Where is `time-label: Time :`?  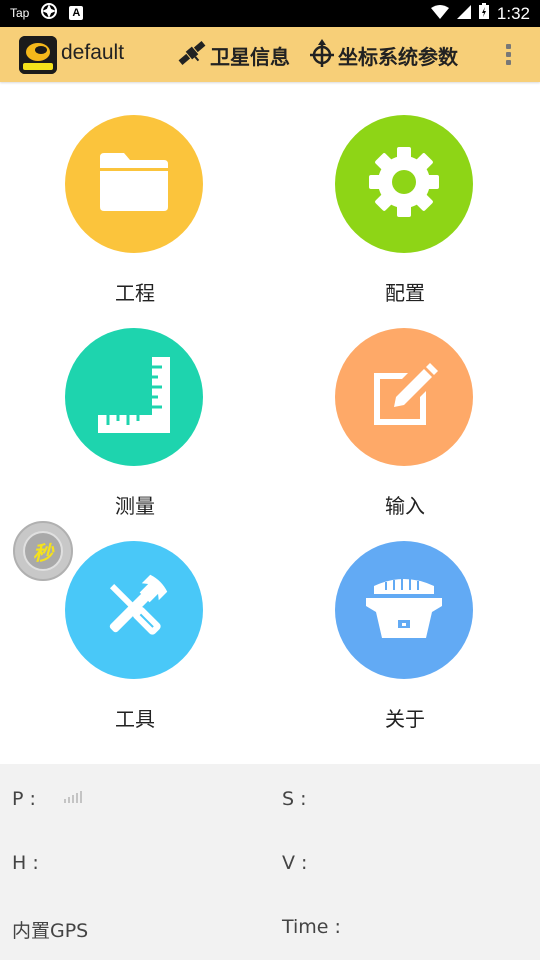
time-label: Time : is located at coordinates (311, 927).